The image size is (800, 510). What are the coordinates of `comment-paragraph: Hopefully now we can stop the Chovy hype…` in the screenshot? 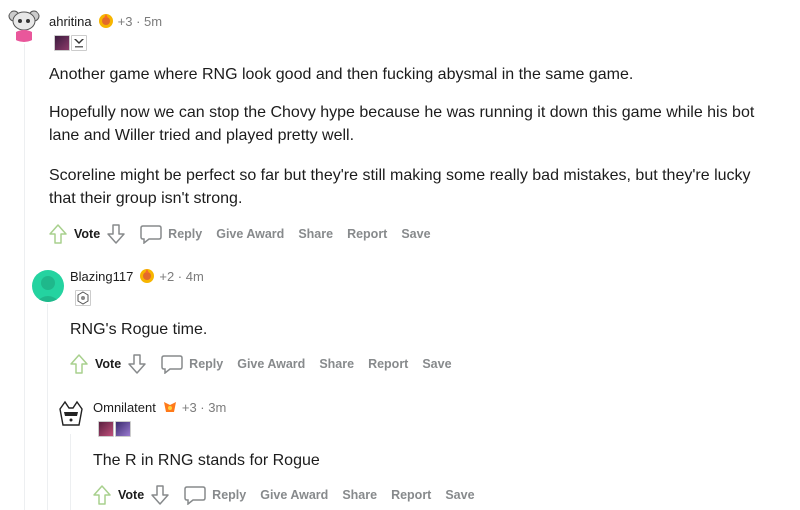 It's located at (402, 124).